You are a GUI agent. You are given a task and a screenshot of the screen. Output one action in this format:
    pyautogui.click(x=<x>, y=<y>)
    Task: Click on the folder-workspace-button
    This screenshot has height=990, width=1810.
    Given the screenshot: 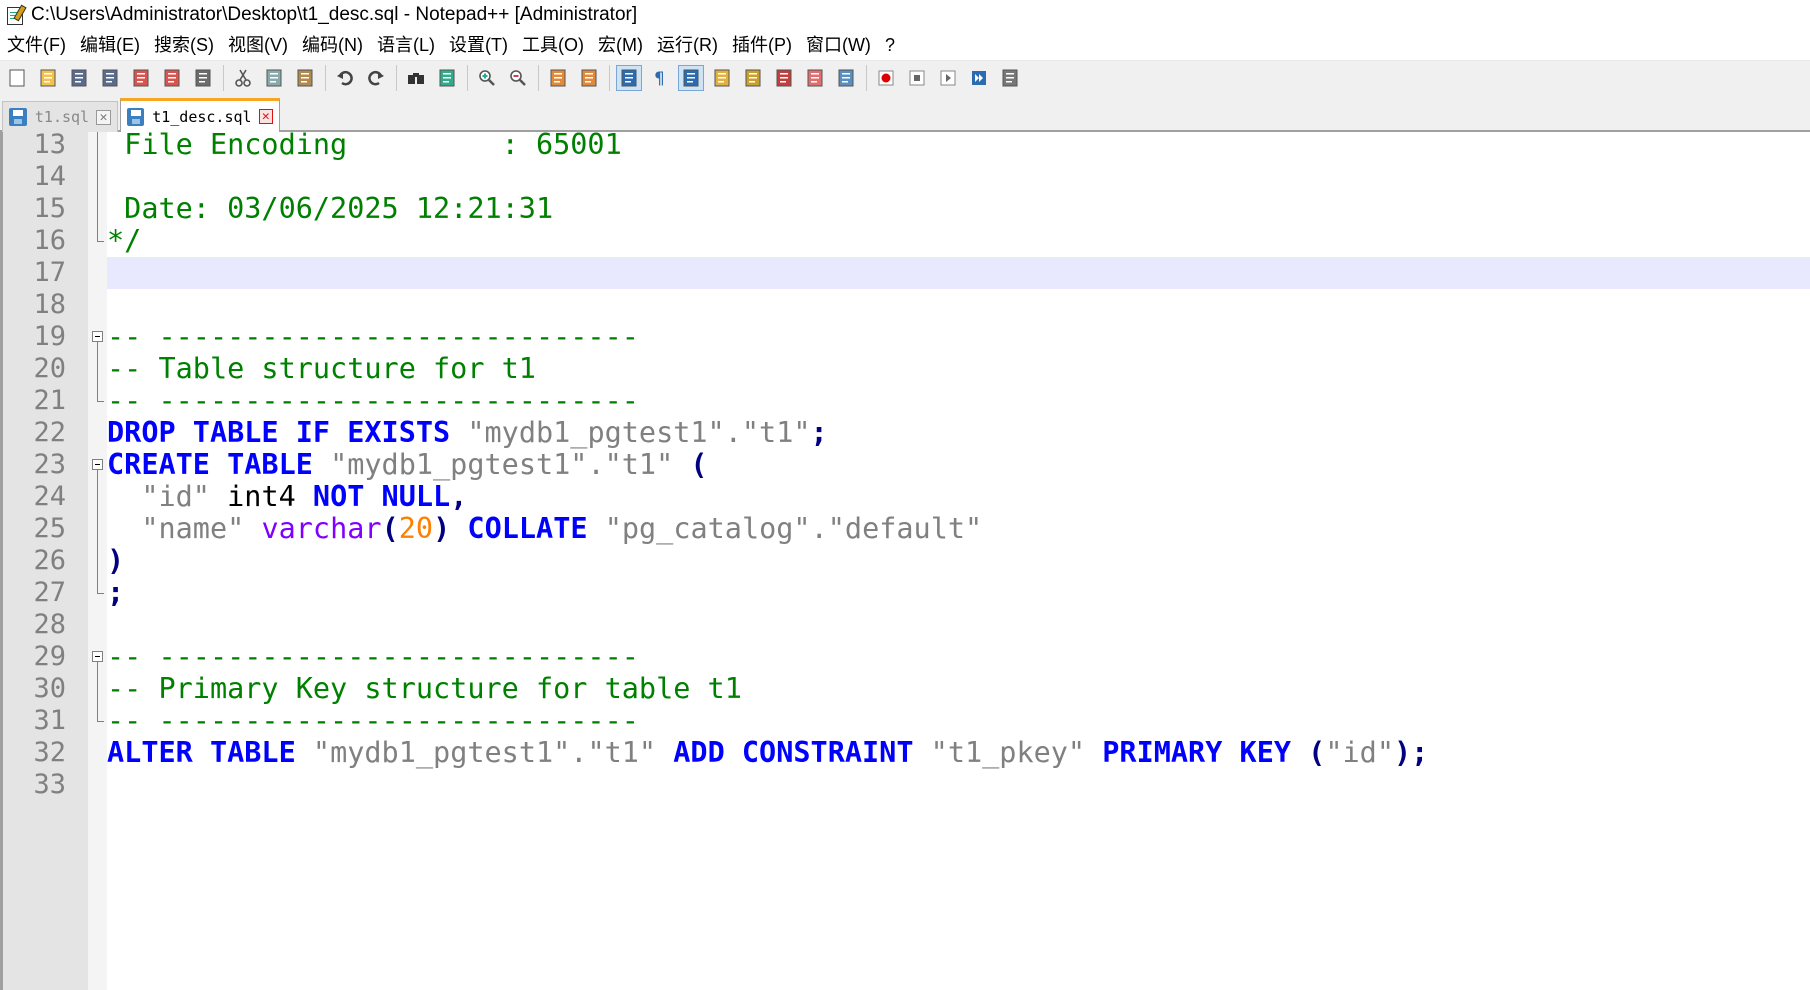 What is the action you would take?
    pyautogui.click(x=815, y=78)
    